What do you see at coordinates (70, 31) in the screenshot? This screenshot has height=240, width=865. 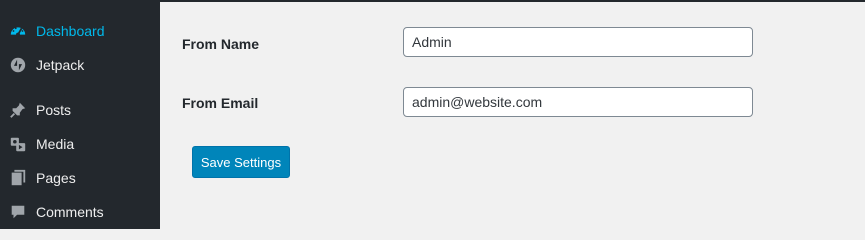 I see `sidebar-item-label: Dashboard` at bounding box center [70, 31].